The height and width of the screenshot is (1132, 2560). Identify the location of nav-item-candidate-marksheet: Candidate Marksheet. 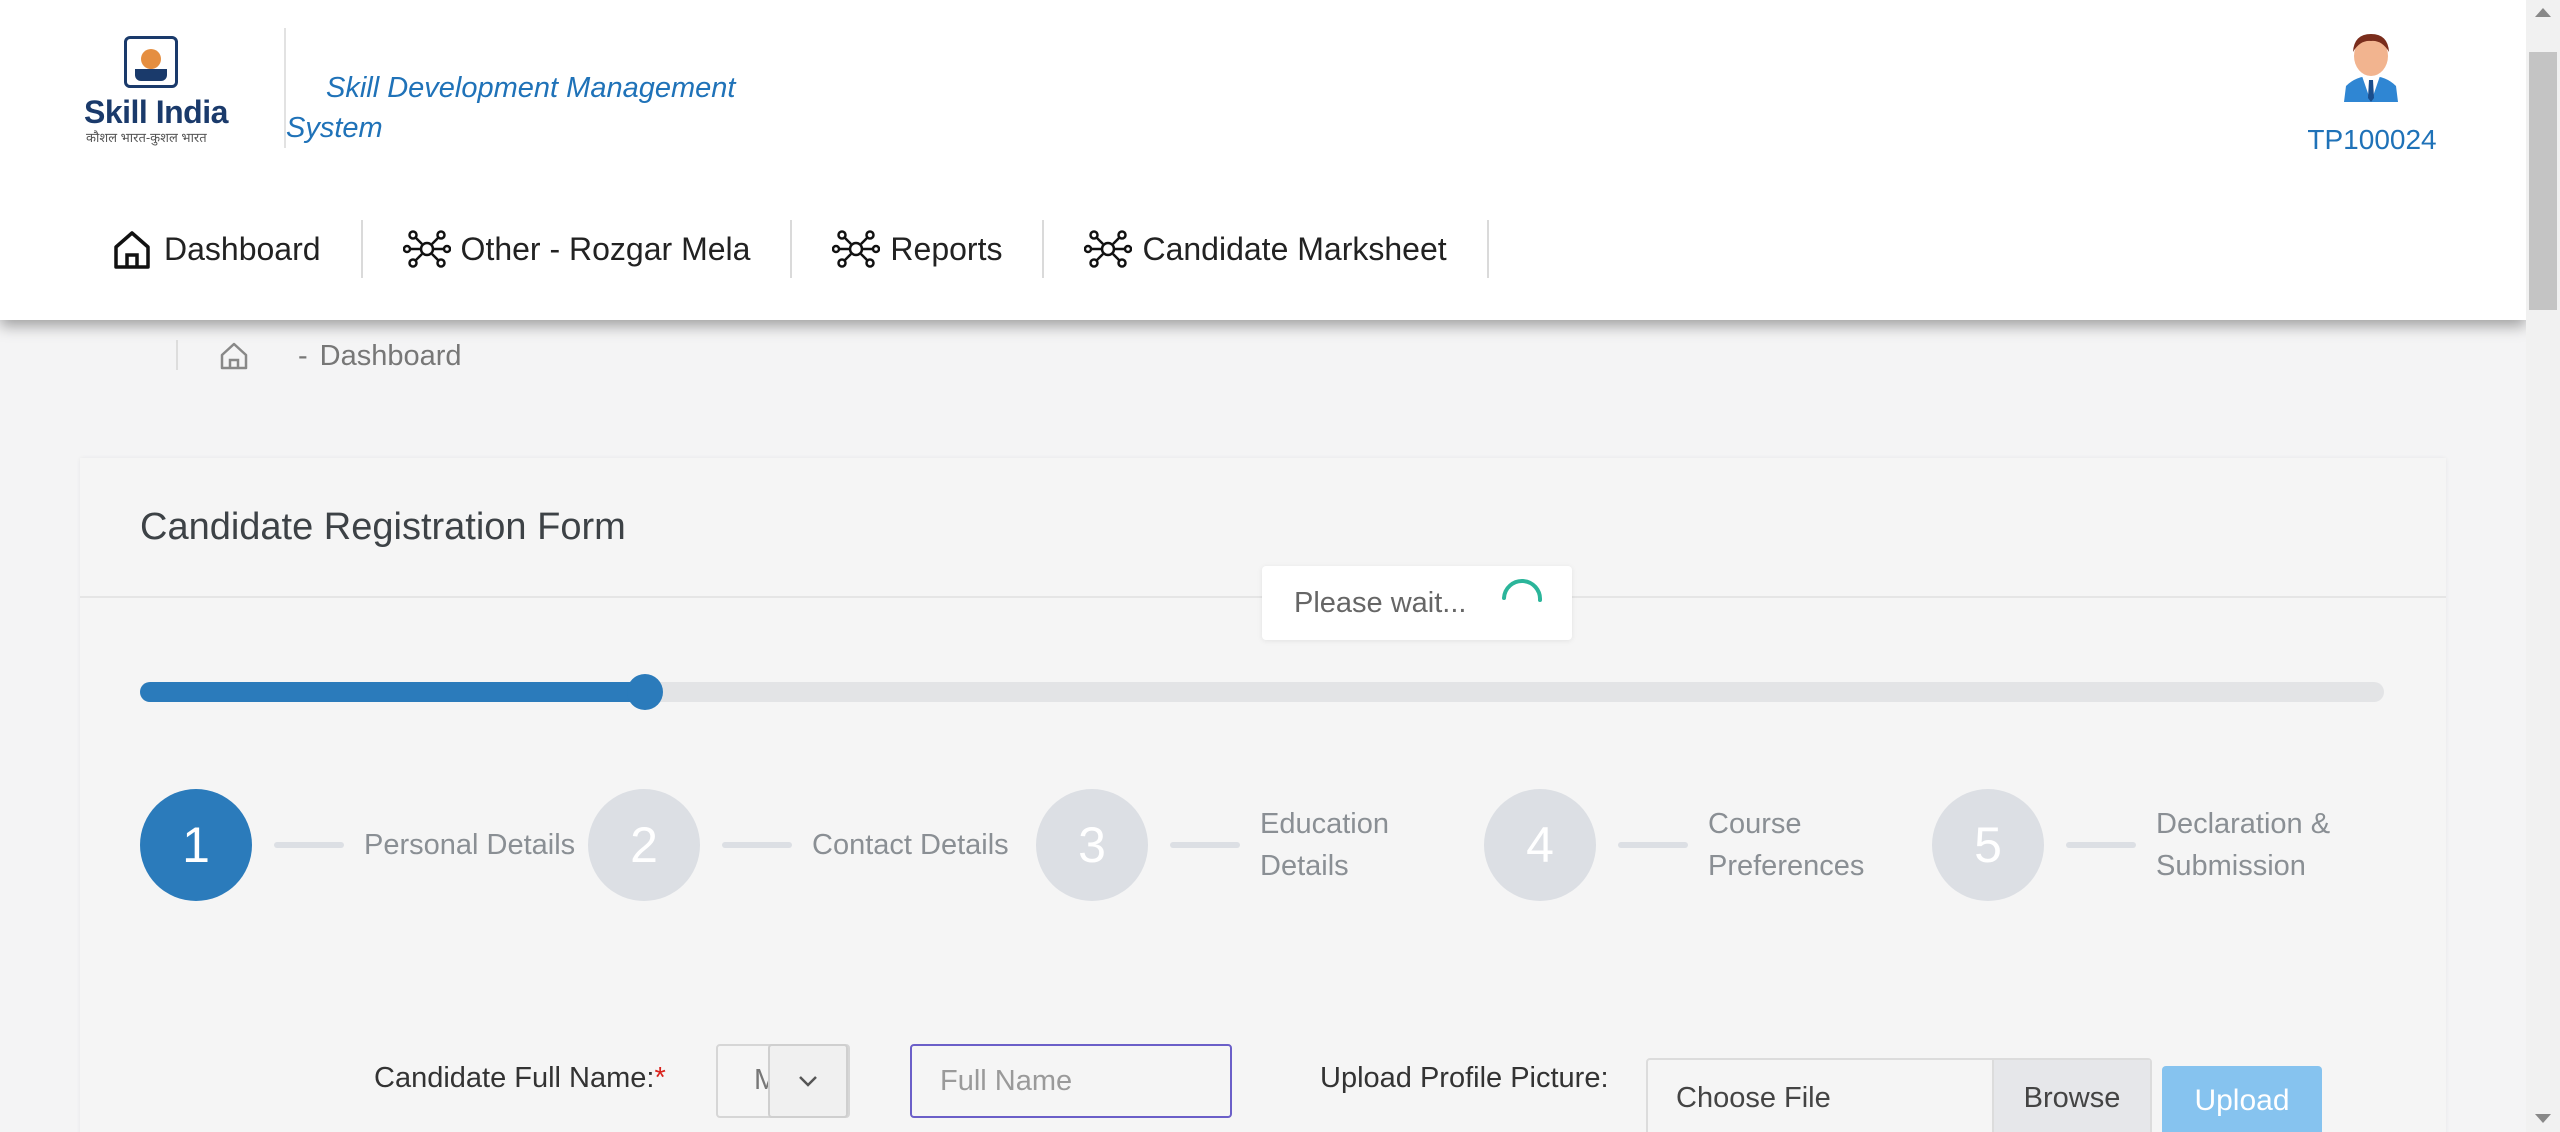
(1266, 249).